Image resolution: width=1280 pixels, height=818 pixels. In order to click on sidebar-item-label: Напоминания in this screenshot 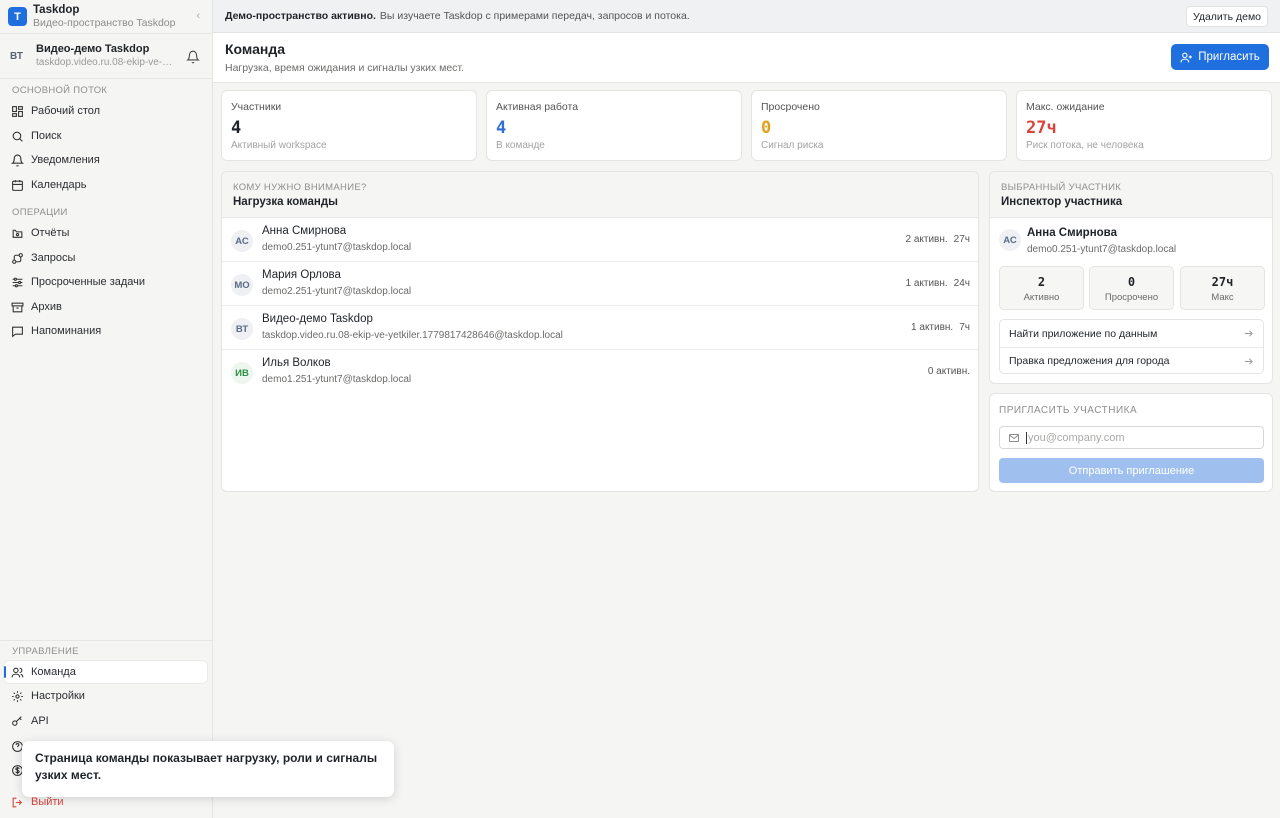, I will do `click(66, 331)`.